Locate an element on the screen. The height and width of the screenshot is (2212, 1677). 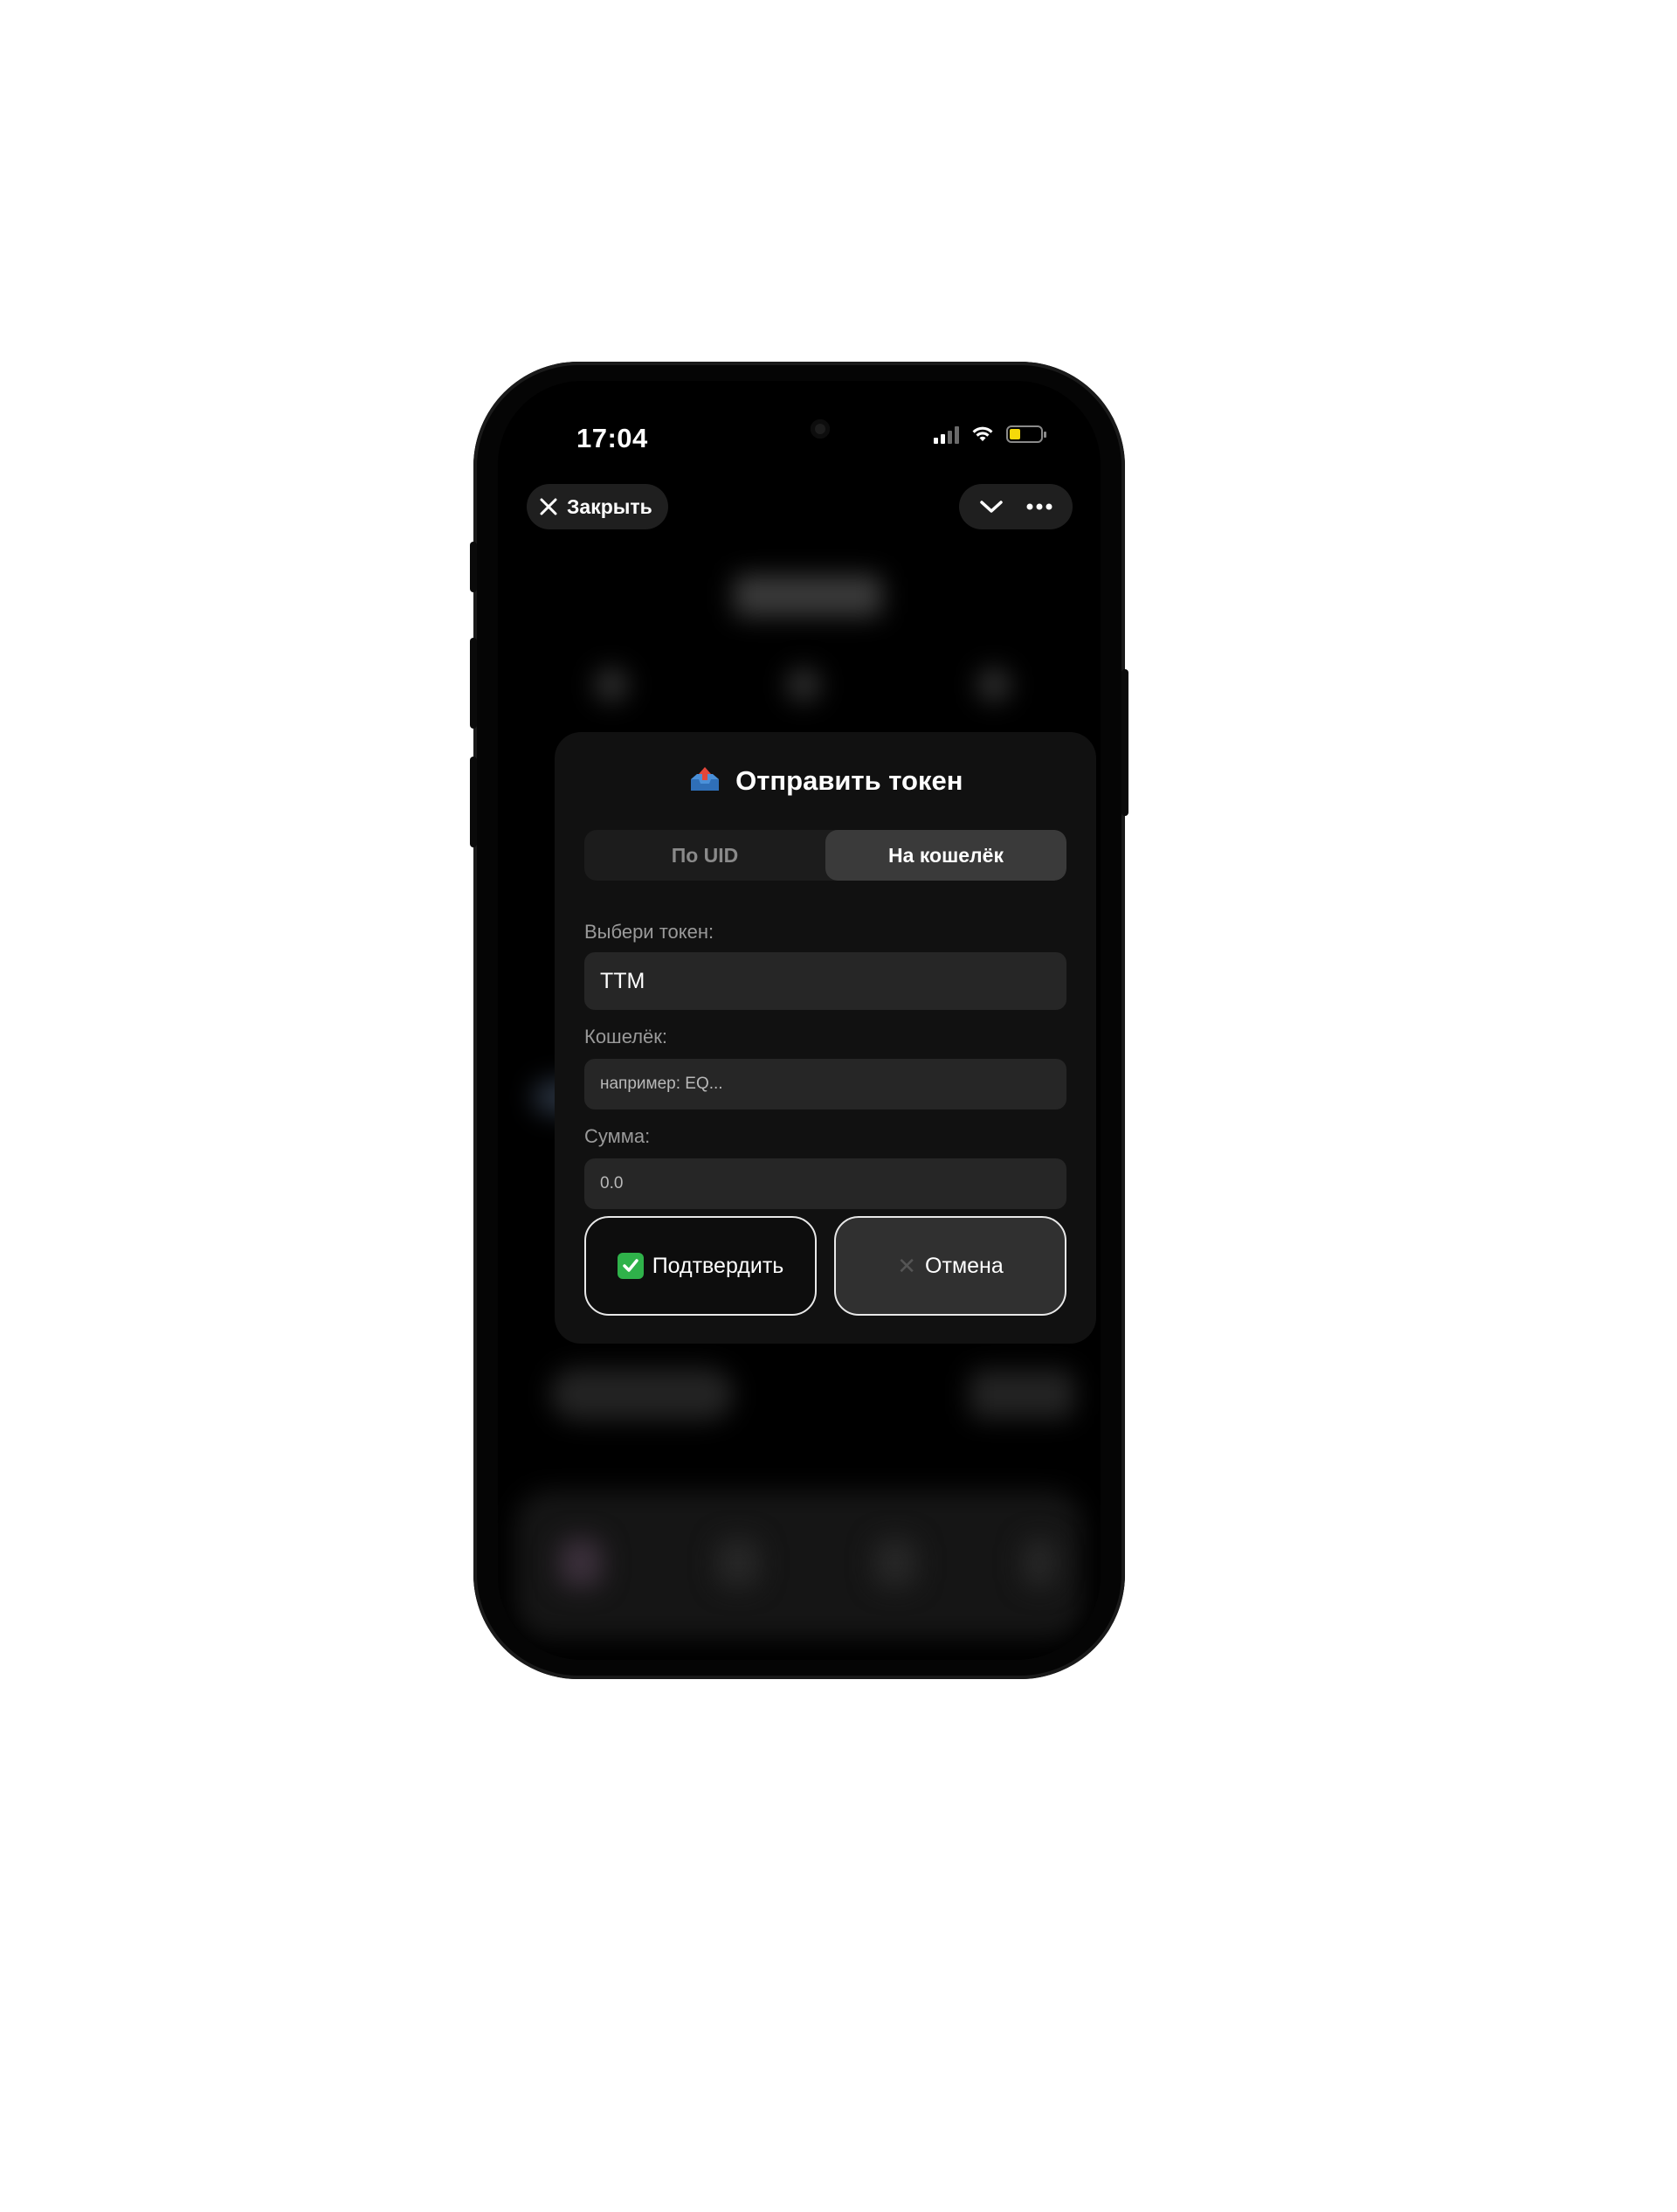
volume-up-button is located at coordinates (473, 683).